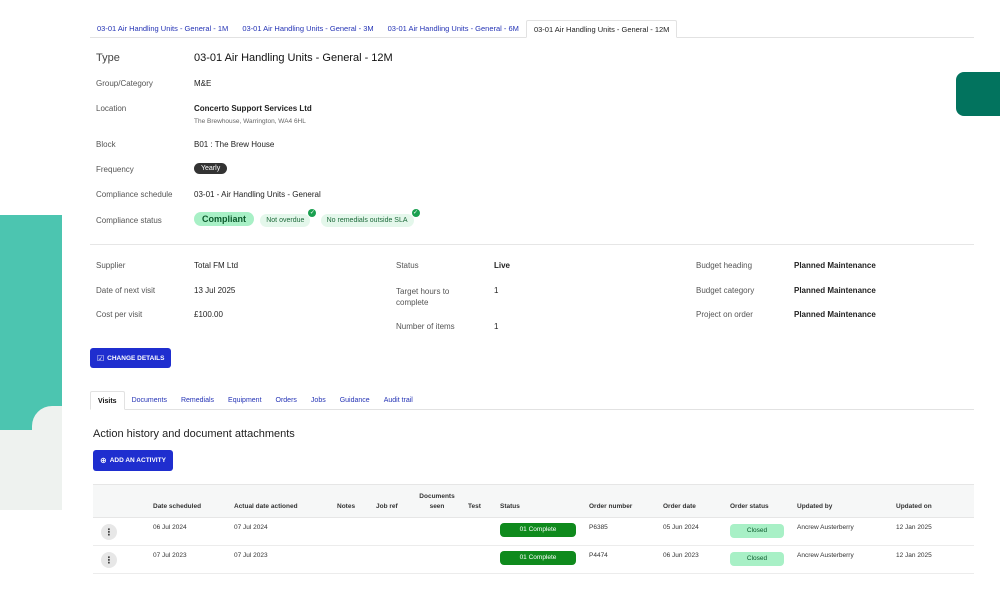  What do you see at coordinates (681, 555) in the screenshot?
I see `cell-order-date: 06 Jun 2023` at bounding box center [681, 555].